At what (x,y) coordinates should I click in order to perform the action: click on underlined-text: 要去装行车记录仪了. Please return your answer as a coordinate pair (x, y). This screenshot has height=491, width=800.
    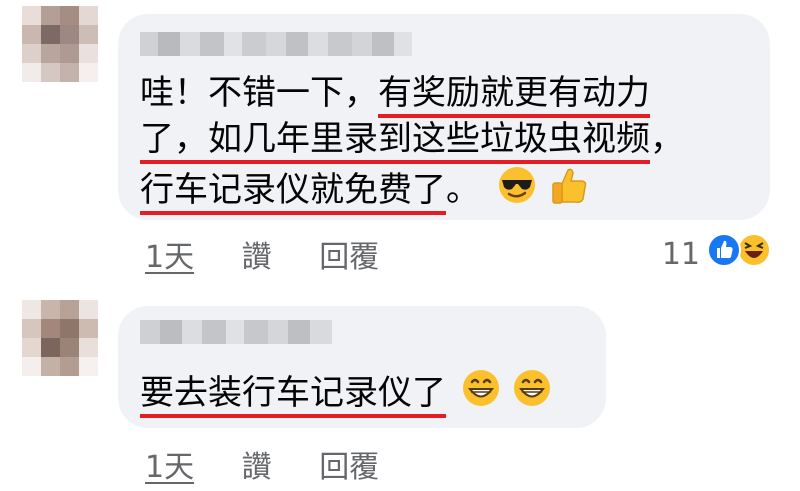
    Looking at the image, I should click on (293, 395).